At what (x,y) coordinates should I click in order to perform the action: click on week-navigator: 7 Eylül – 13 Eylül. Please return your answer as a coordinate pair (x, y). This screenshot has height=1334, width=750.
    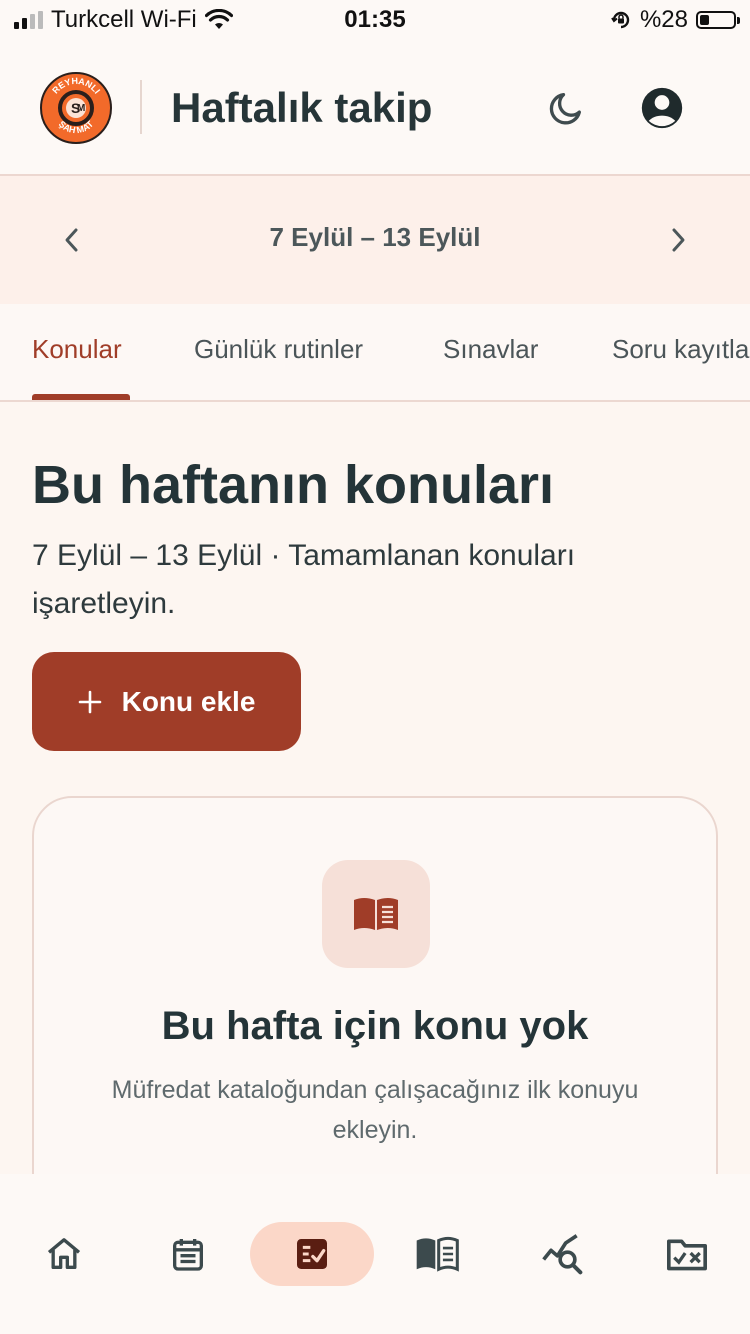
    Looking at the image, I should click on (375, 240).